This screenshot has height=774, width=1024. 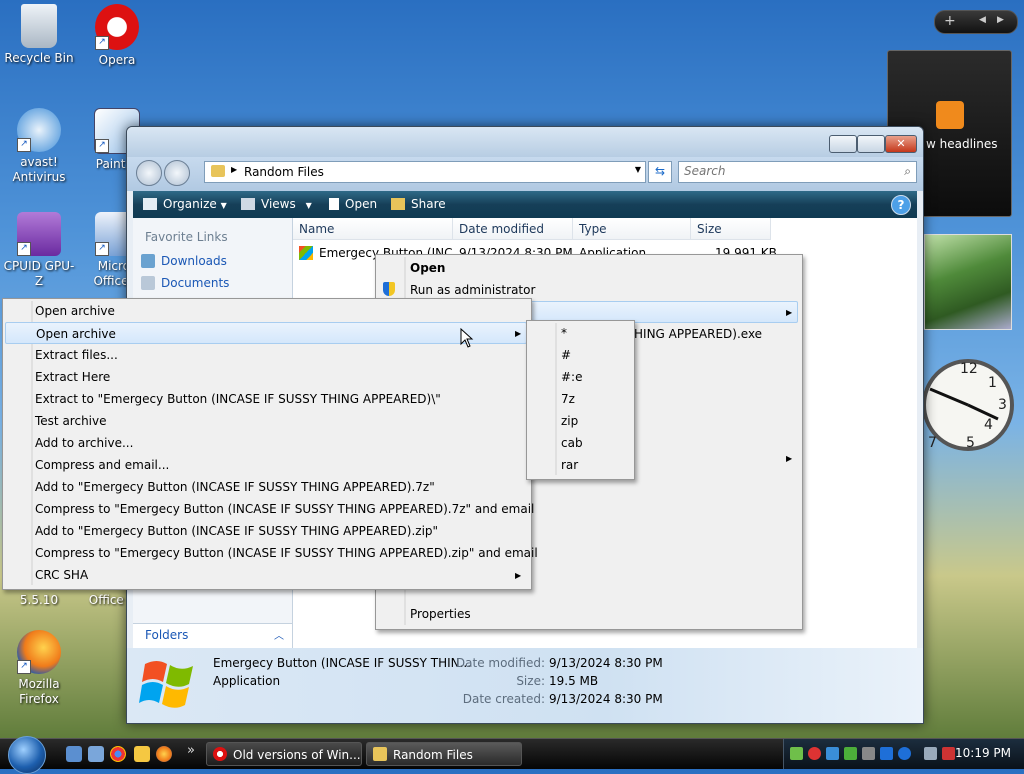 I want to click on desktop-icon-label: avast! Antivirus, so click(x=39, y=169).